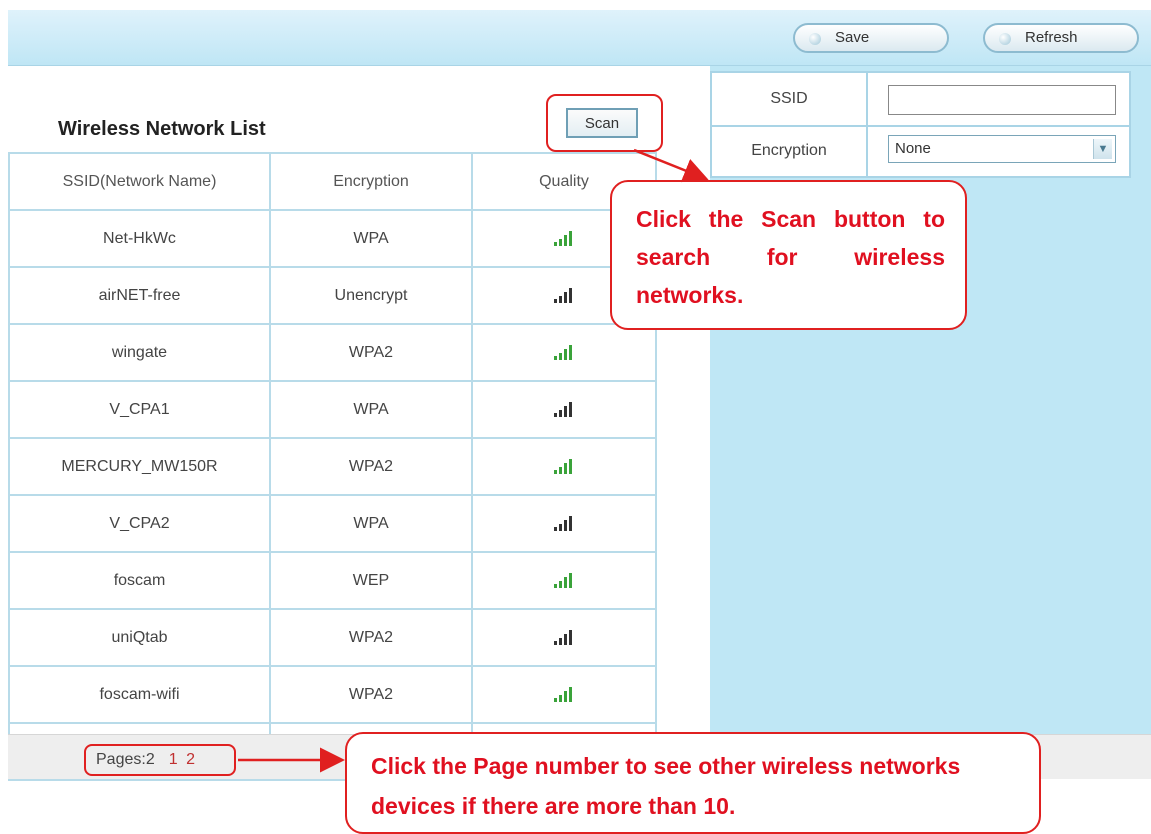  I want to click on toolbar: Save Refresh, so click(579, 38).